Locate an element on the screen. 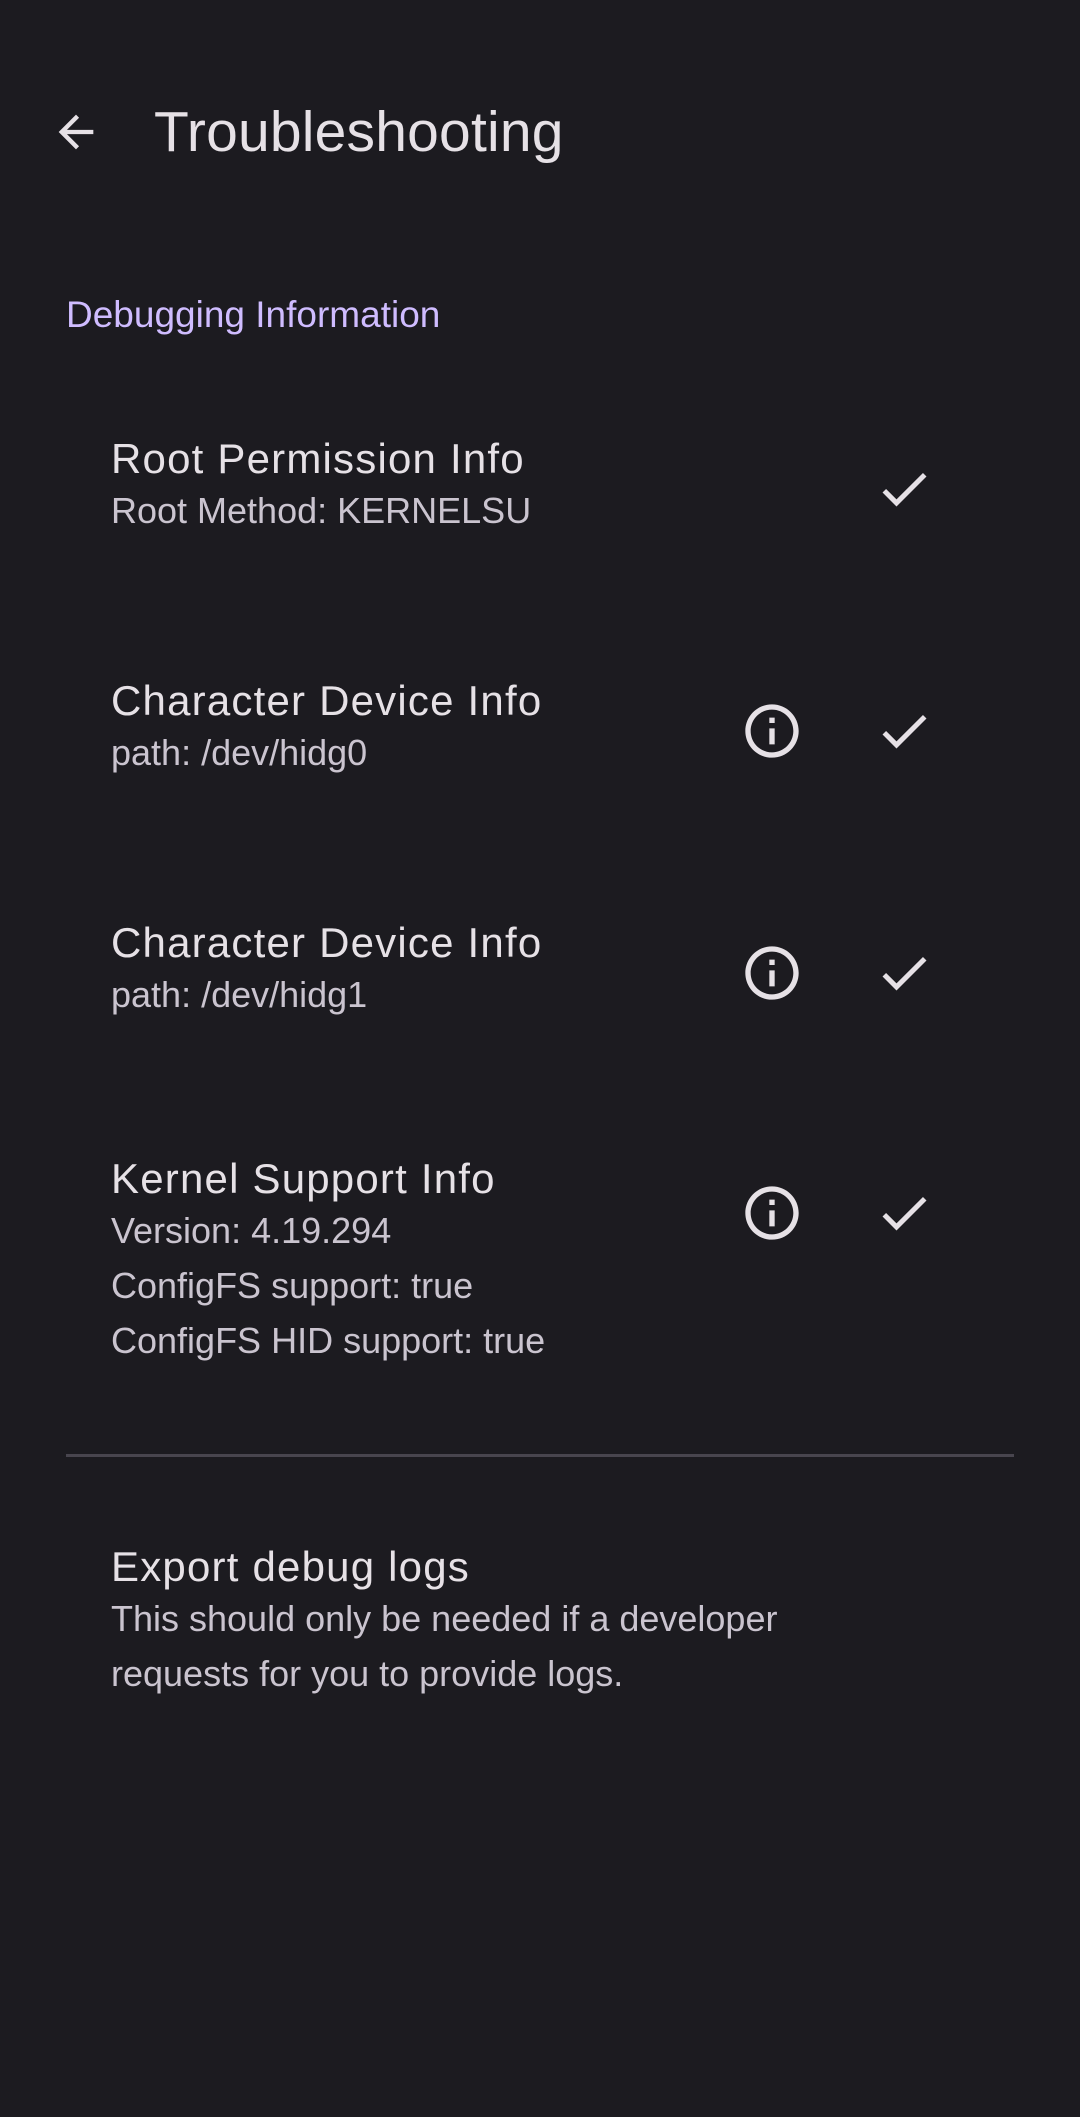 The image size is (1080, 2117). section-header-debugging: Debugging Information is located at coordinates (253, 314).